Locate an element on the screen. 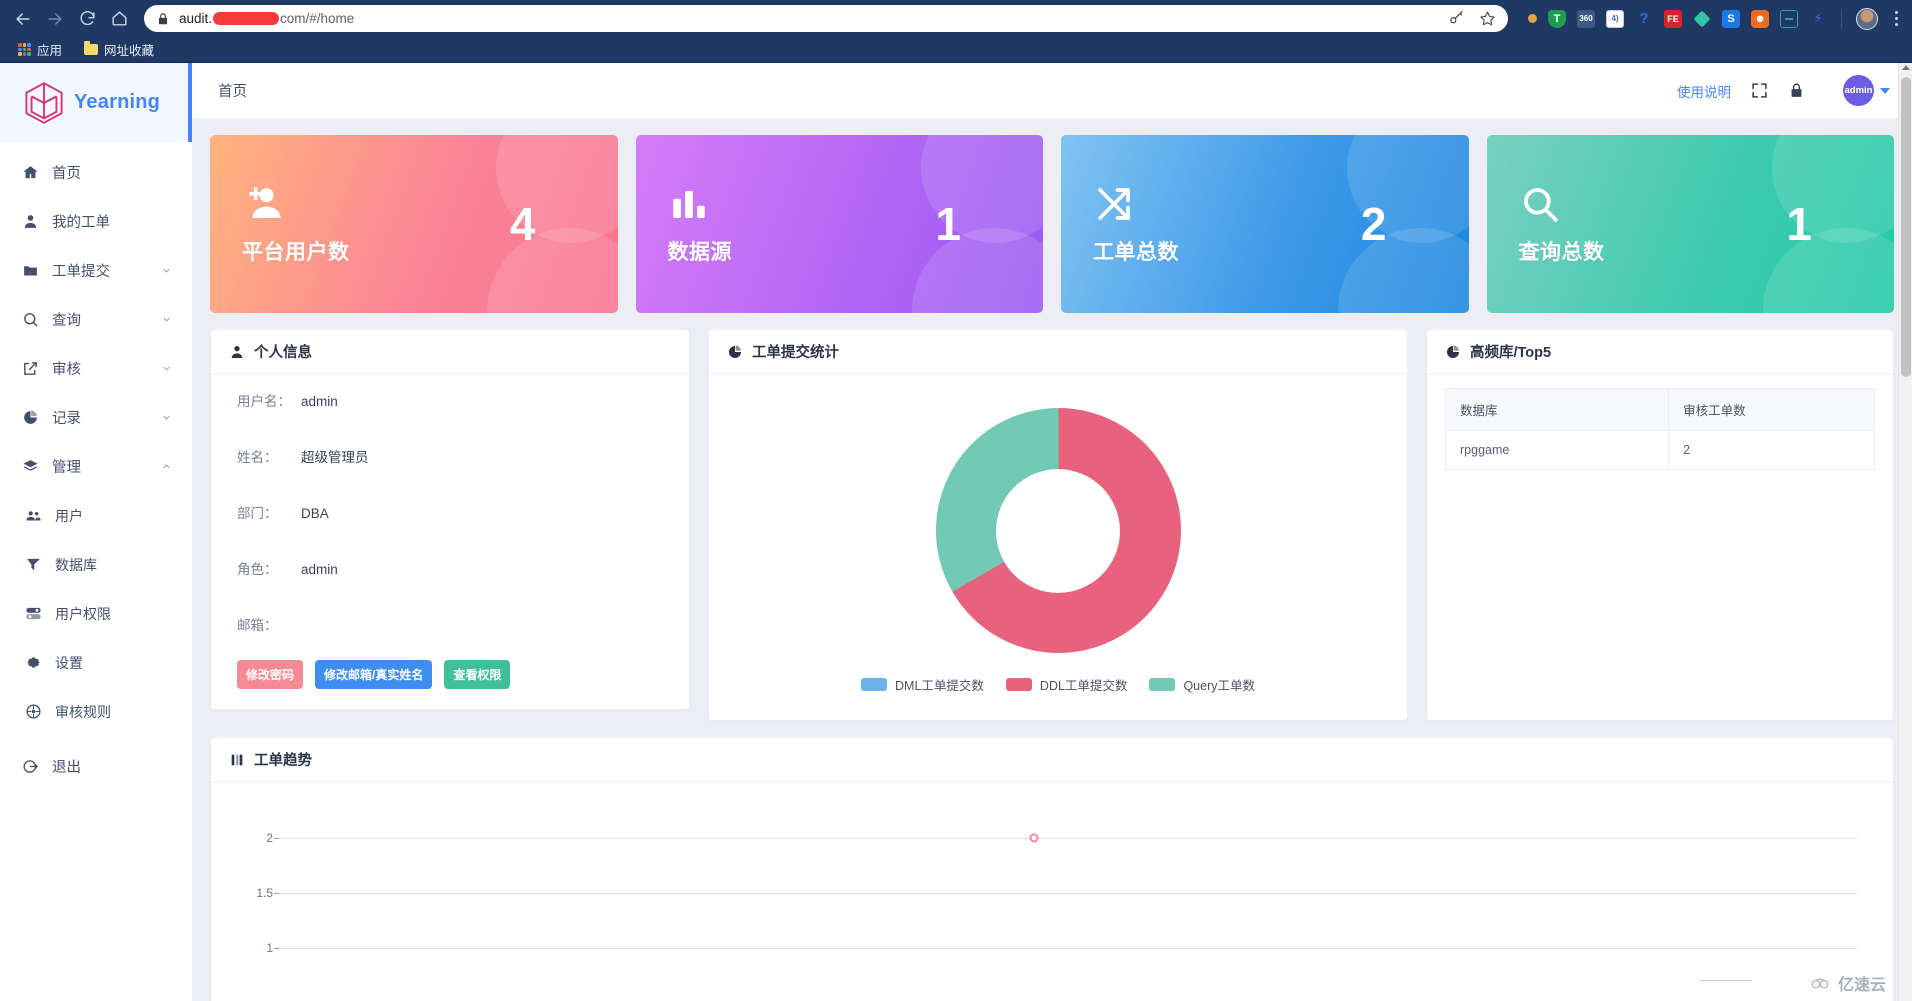  ext-smiley-icon: ☻ is located at coordinates (1760, 18).